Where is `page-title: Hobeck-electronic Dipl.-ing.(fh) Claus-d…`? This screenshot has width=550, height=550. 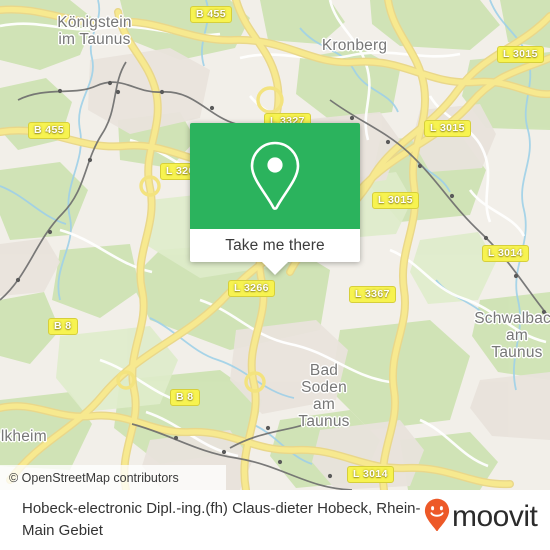
page-title: Hobeck-electronic Dipl.-ing.(fh) Claus-d… is located at coordinates (221, 519).